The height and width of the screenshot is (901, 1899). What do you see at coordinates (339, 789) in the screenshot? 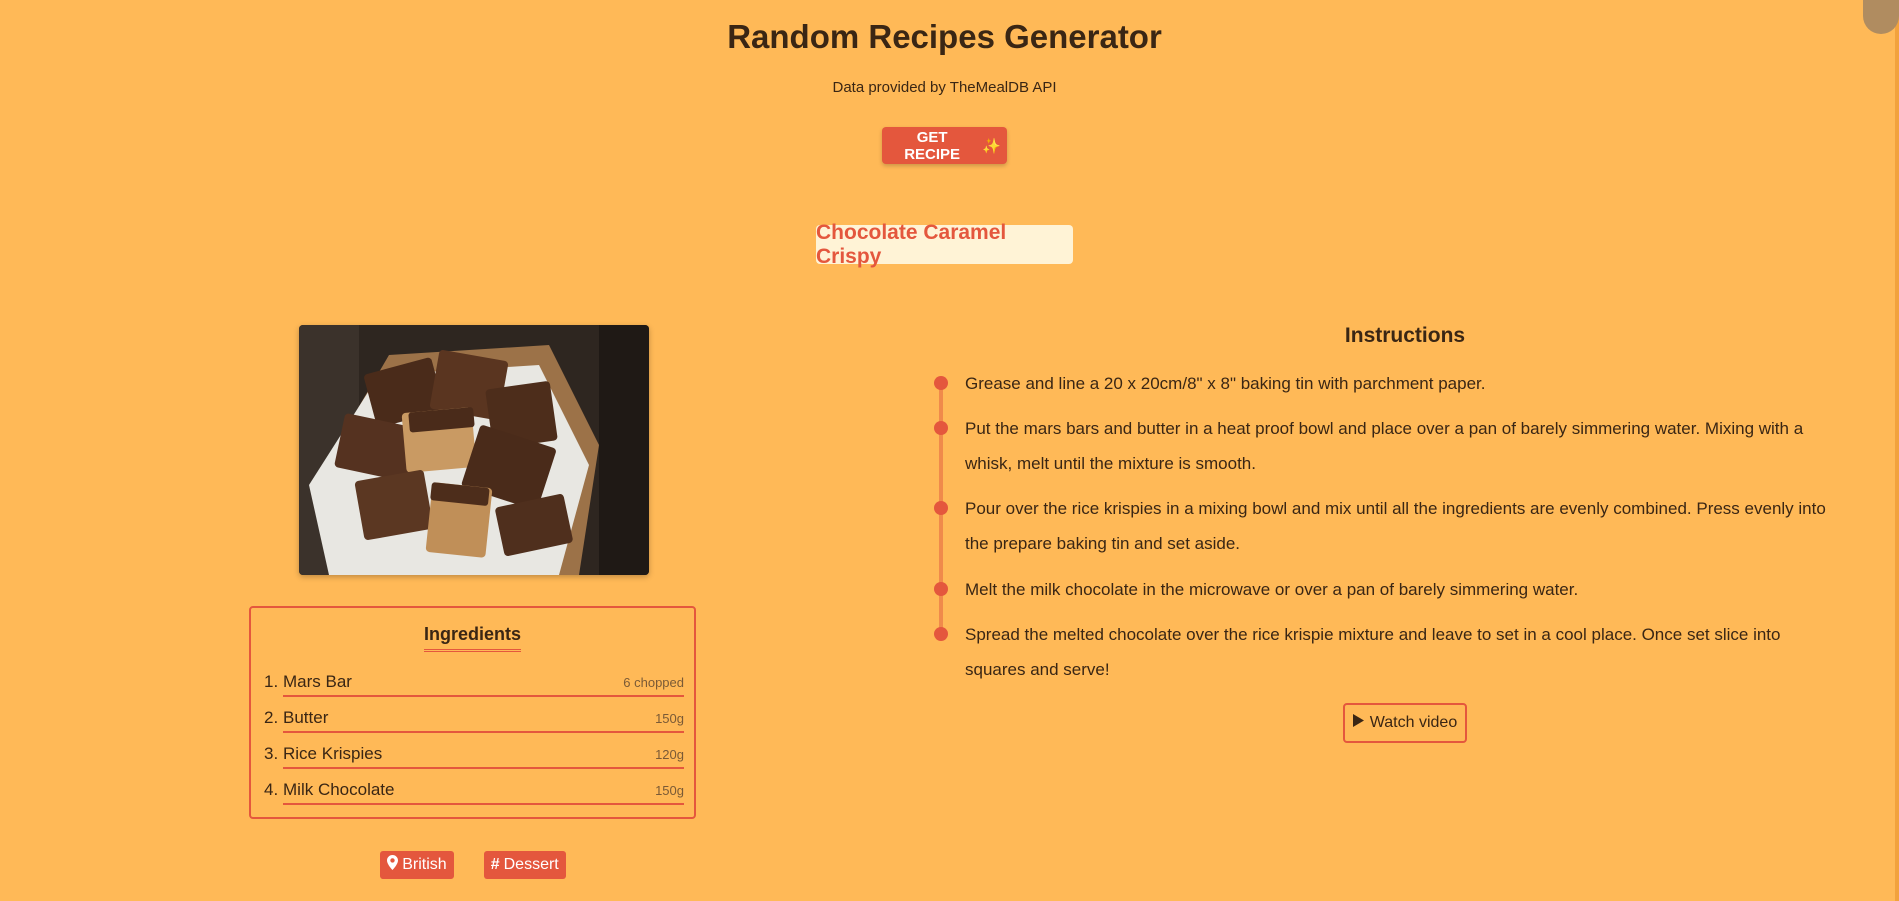
I see `ingredient-name: Milk Chocolate` at bounding box center [339, 789].